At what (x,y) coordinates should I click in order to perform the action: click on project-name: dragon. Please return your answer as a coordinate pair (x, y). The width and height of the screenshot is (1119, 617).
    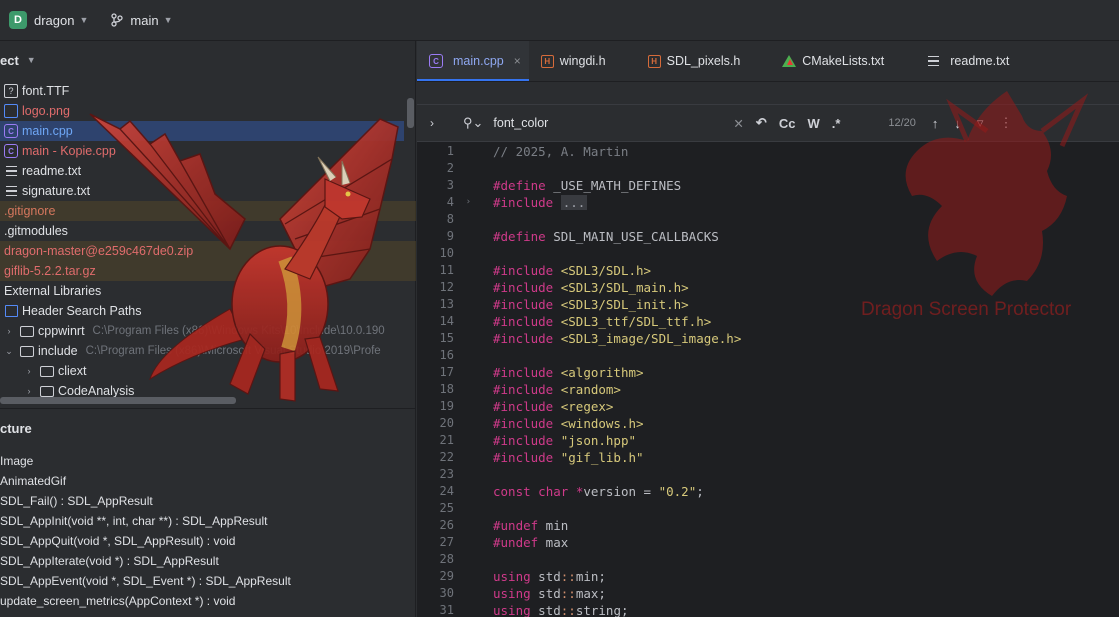
    Looking at the image, I should click on (54, 20).